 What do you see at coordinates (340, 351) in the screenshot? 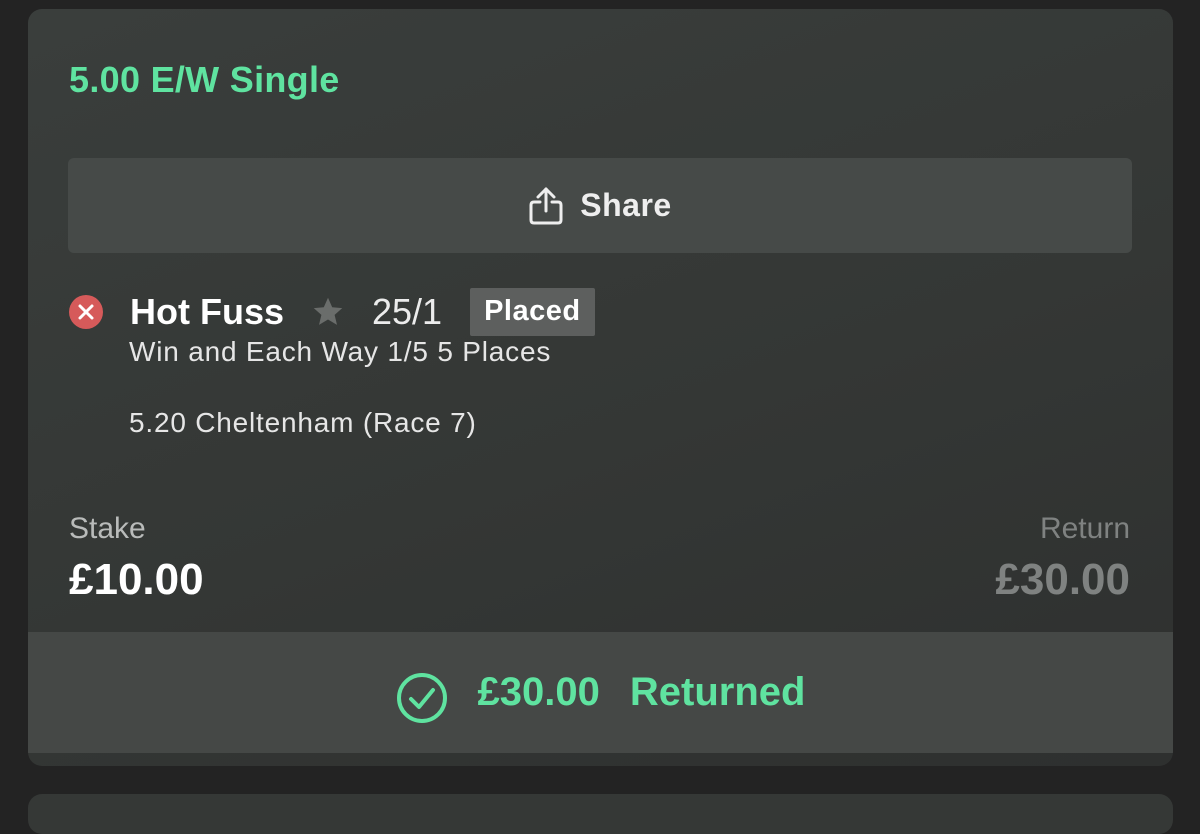
I see `market-description: Win and Each Way 1/5 5 Places` at bounding box center [340, 351].